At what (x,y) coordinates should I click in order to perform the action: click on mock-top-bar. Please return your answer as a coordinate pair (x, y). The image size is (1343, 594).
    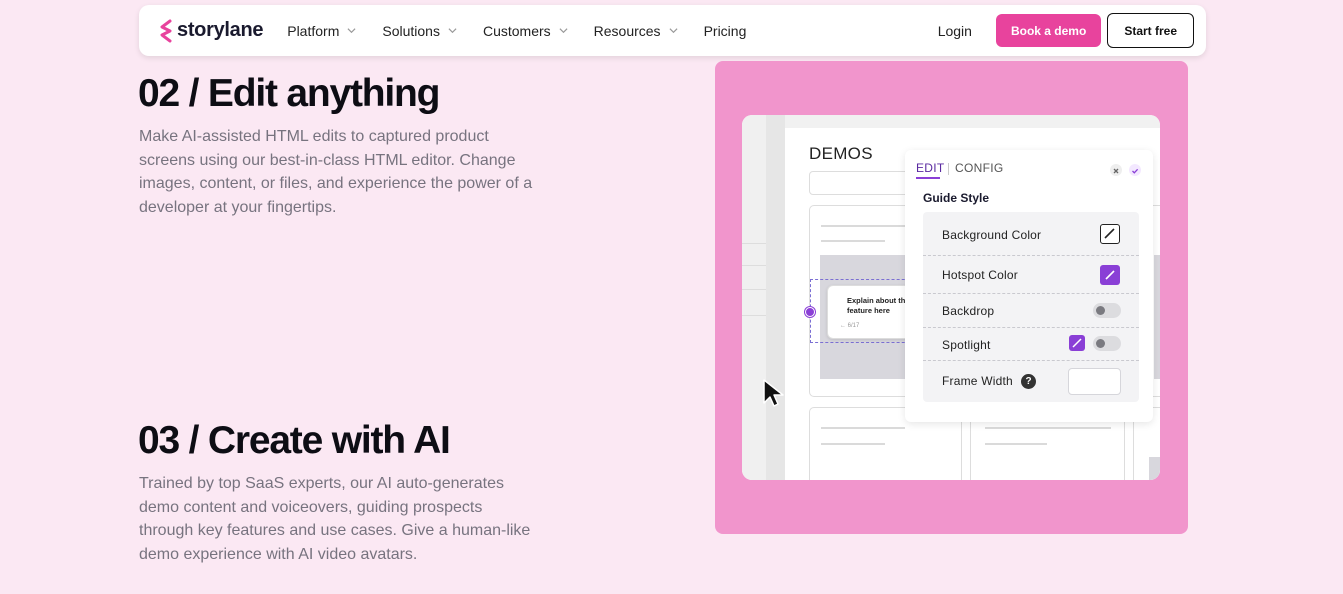
    Looking at the image, I should click on (972, 121).